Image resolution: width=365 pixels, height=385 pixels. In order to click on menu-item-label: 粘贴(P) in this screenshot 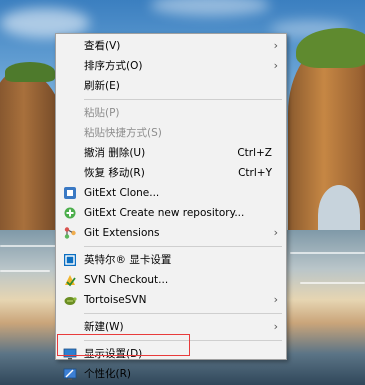, I will do `click(102, 113)`.